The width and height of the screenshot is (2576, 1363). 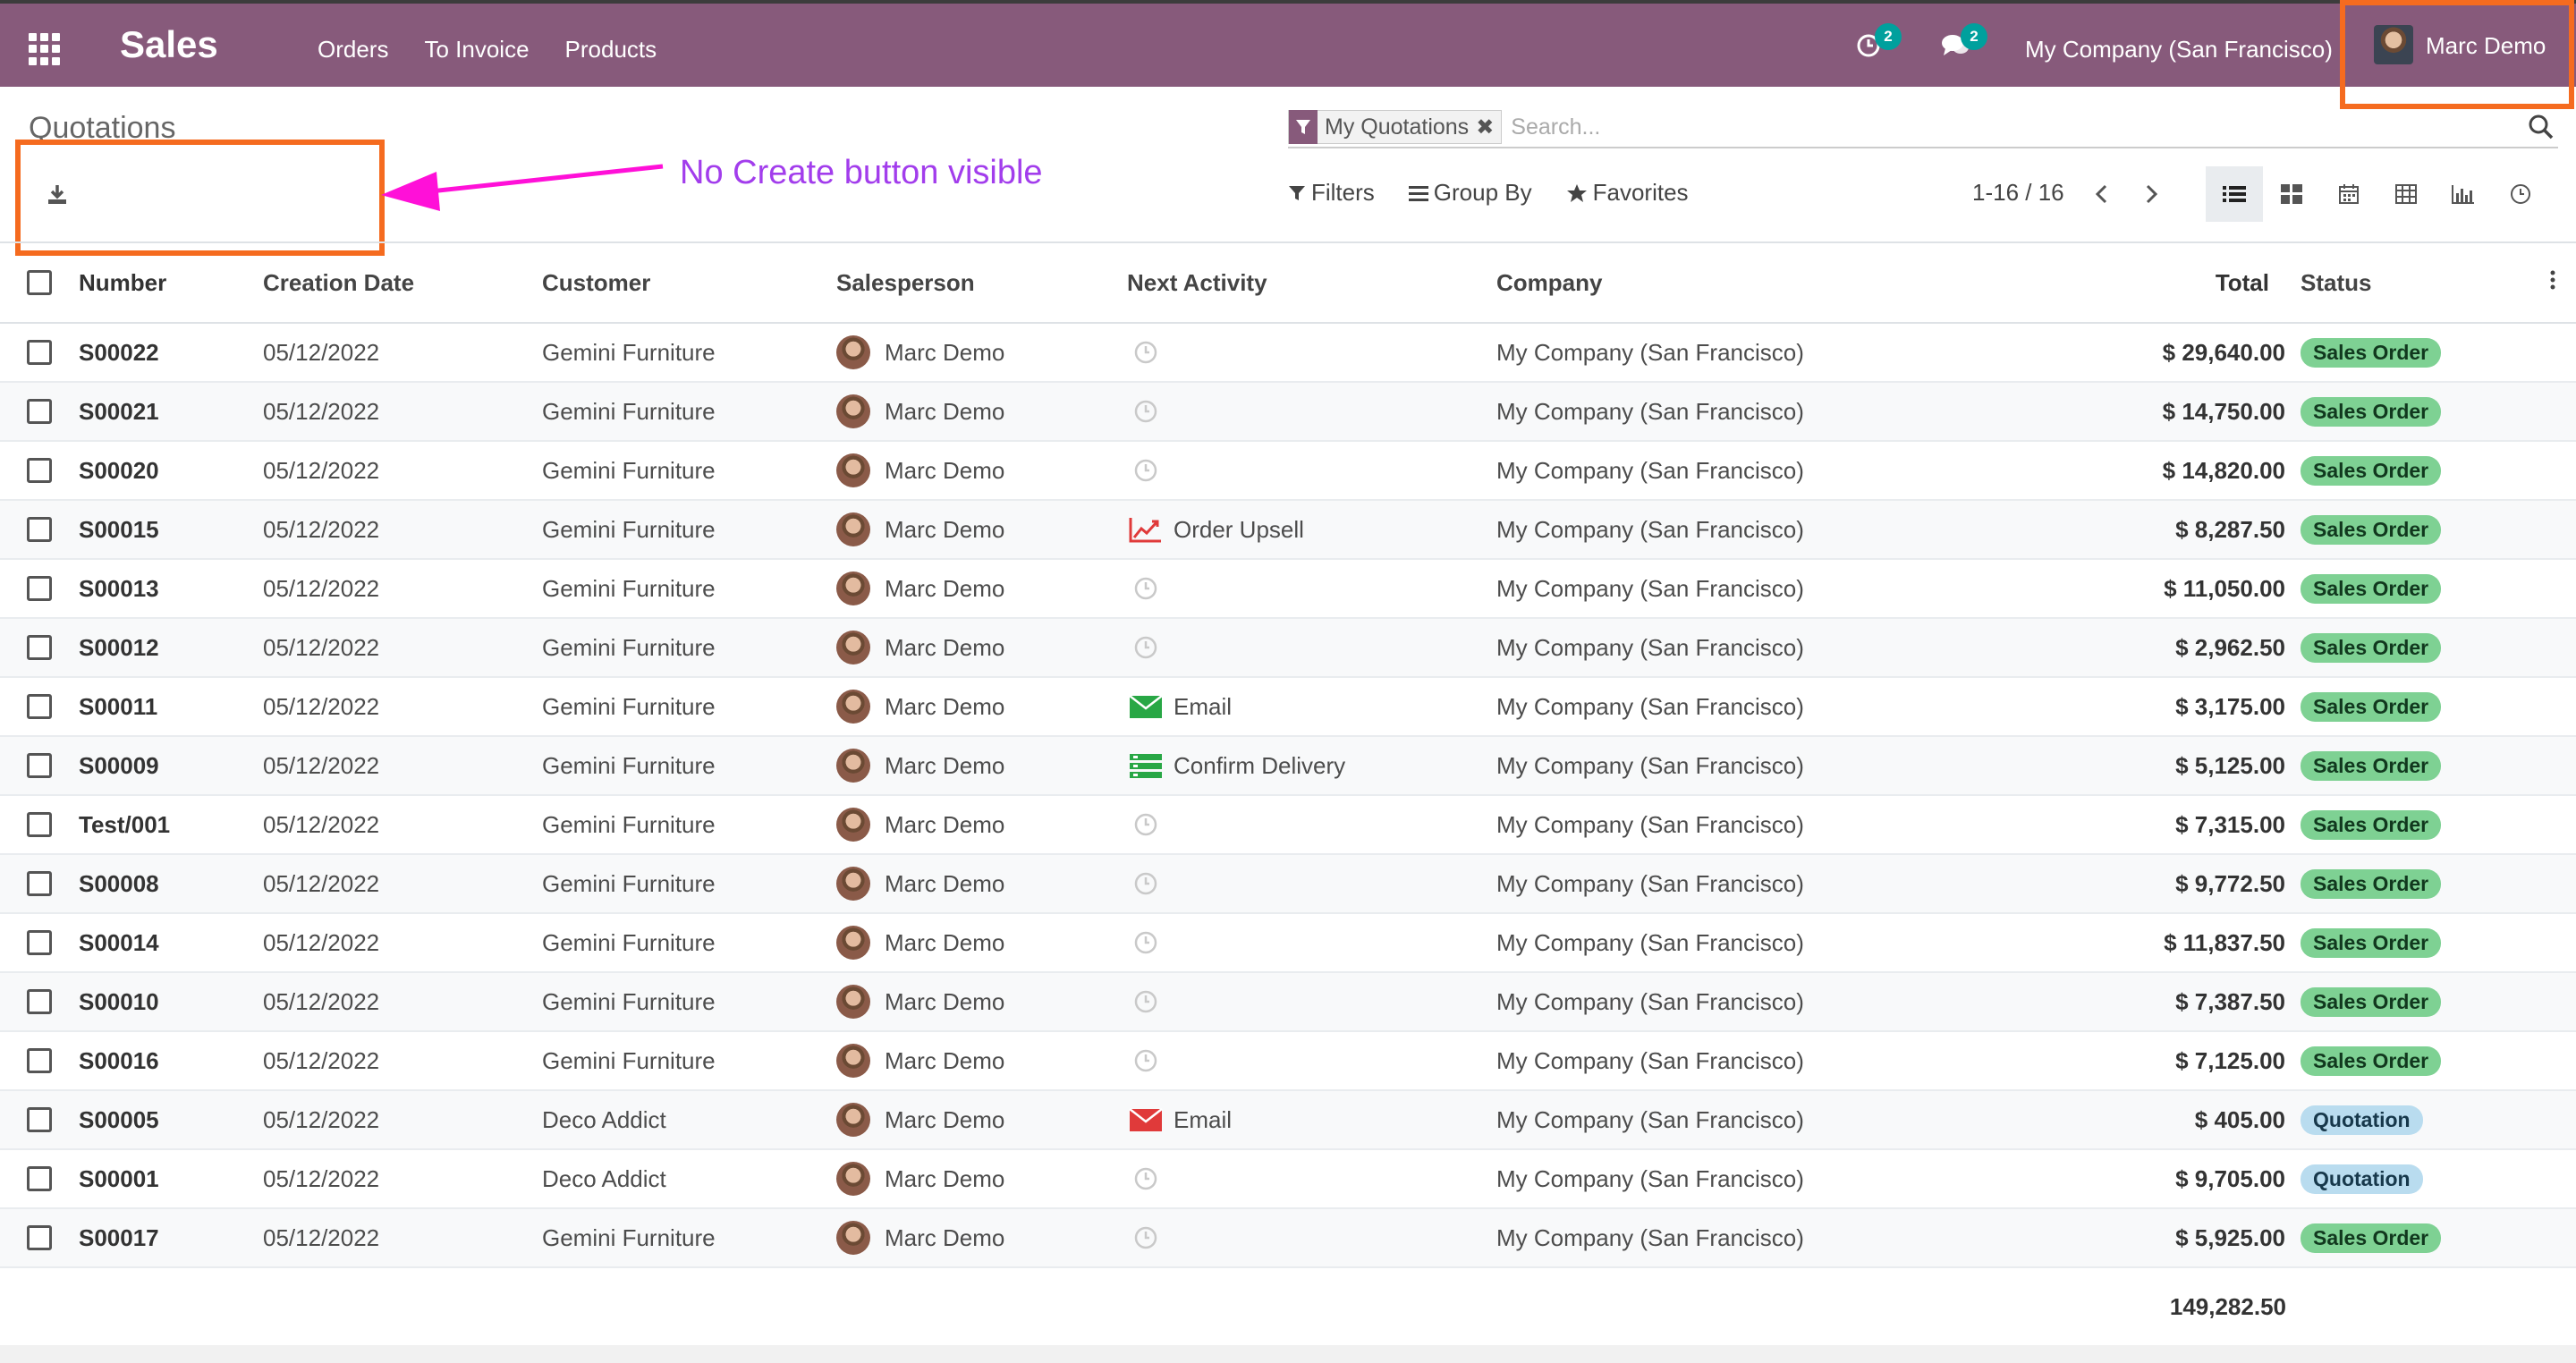 What do you see at coordinates (2541, 127) in the screenshot?
I see `search-icon` at bounding box center [2541, 127].